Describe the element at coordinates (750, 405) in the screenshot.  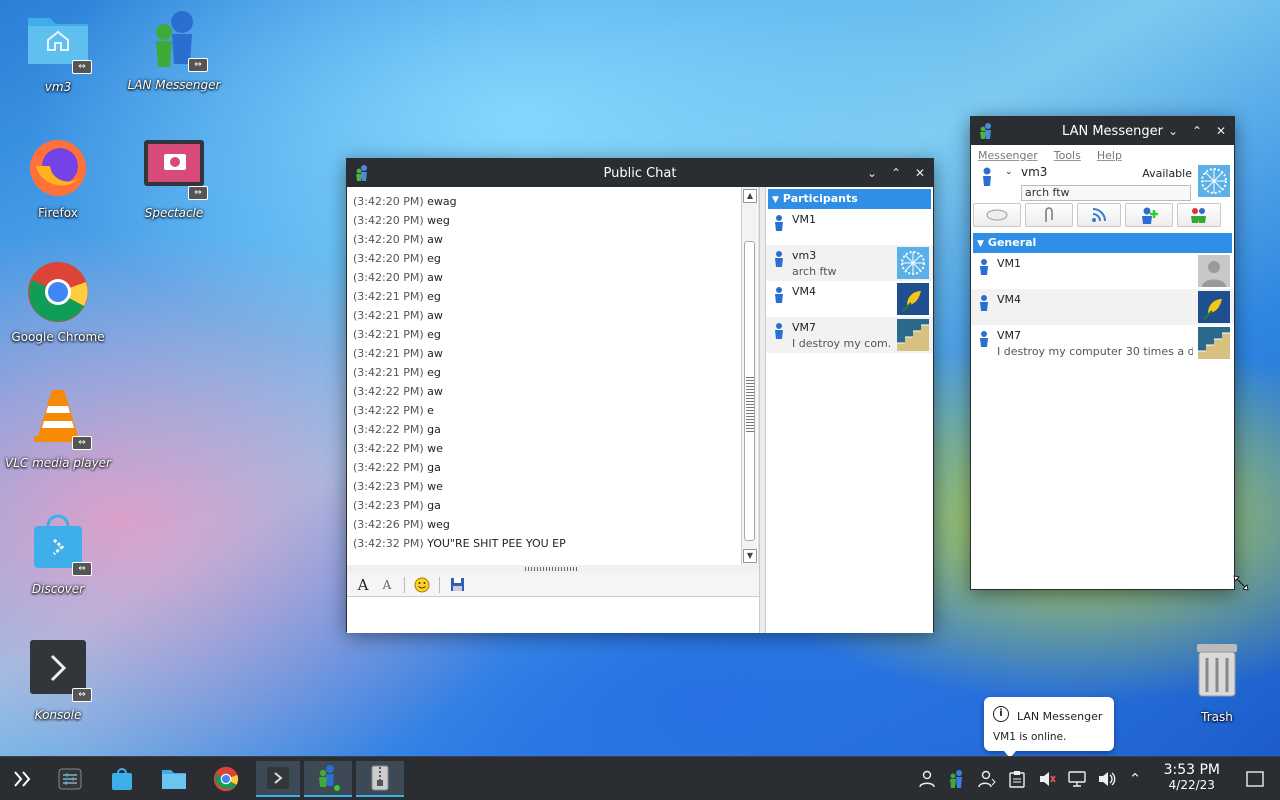
I see `scrollbar-grip` at that location.